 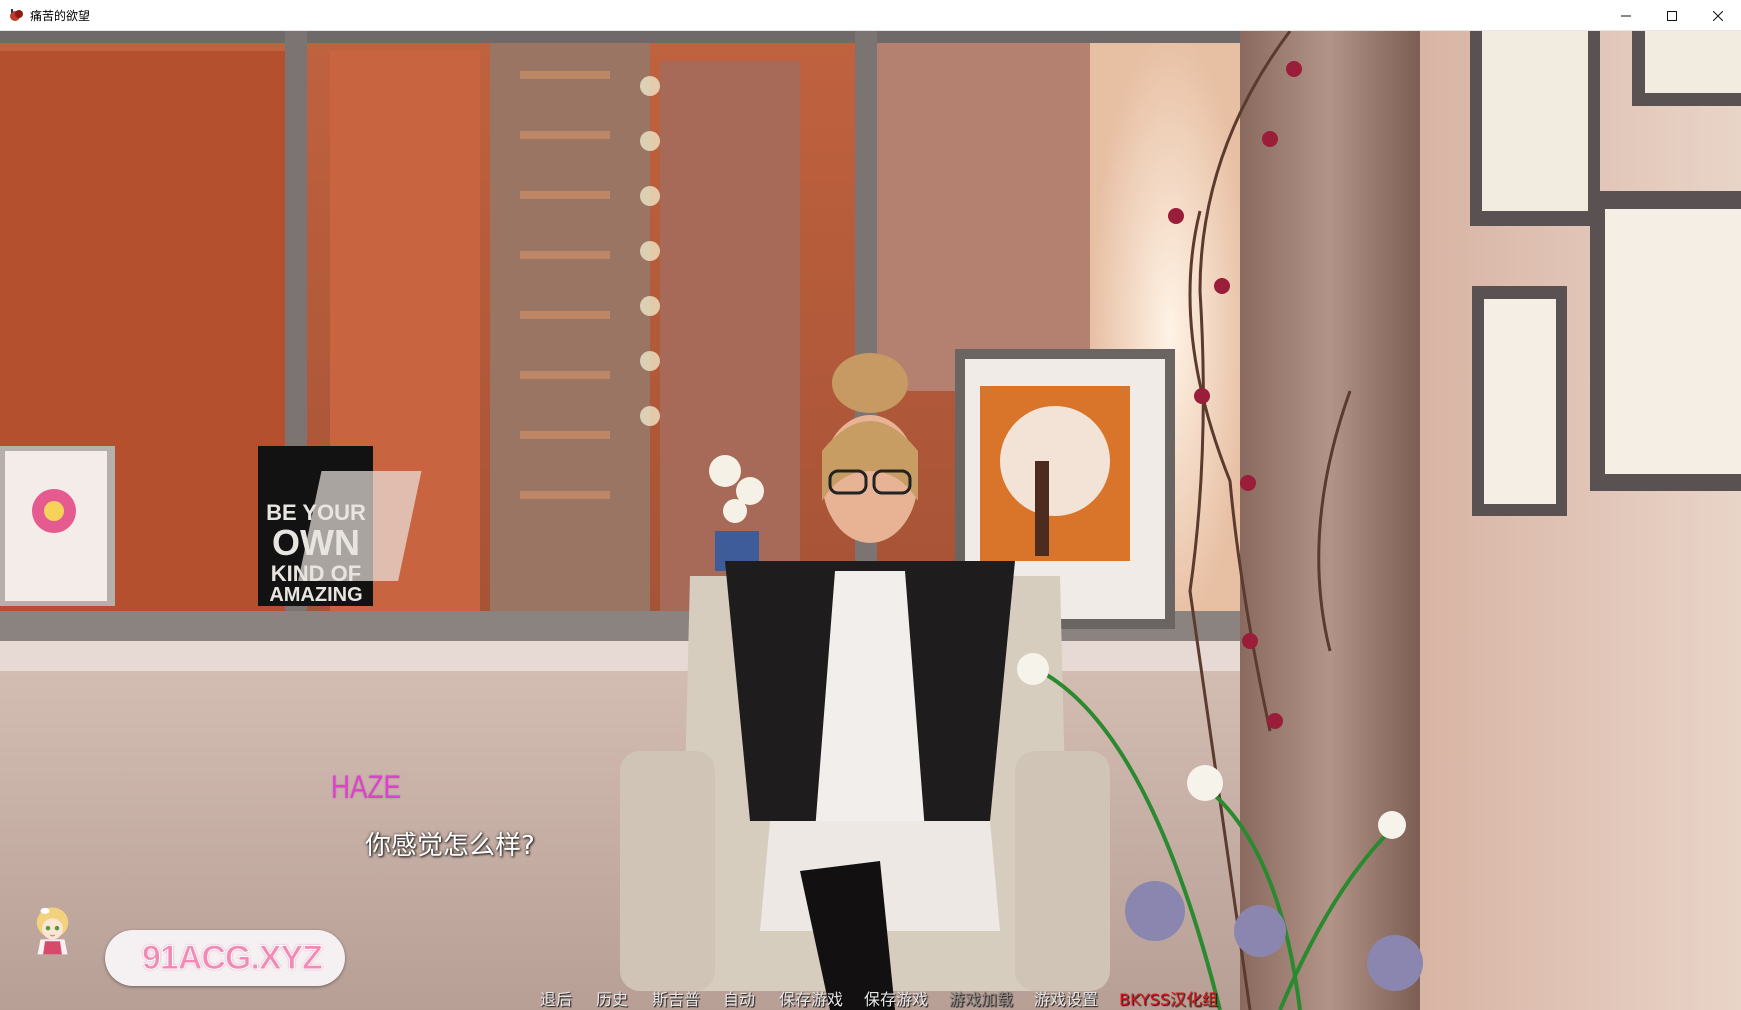 I want to click on quick-menu-quick-save: 保存游戏, so click(x=896, y=998).